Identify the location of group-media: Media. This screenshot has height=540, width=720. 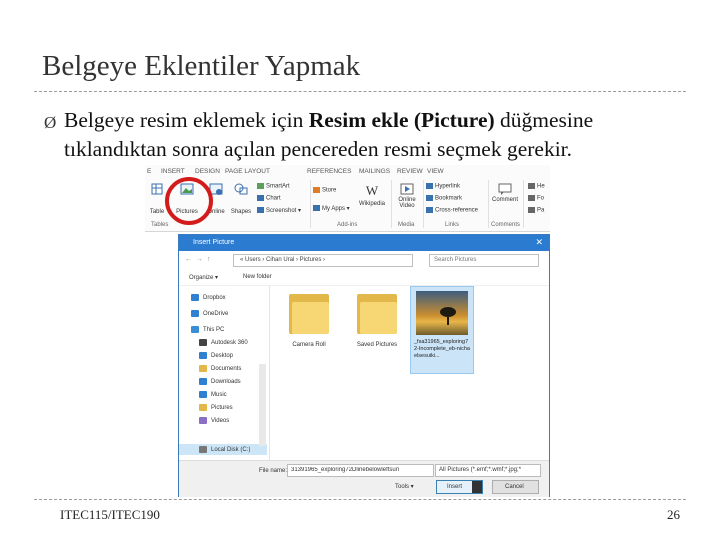
(406, 225).